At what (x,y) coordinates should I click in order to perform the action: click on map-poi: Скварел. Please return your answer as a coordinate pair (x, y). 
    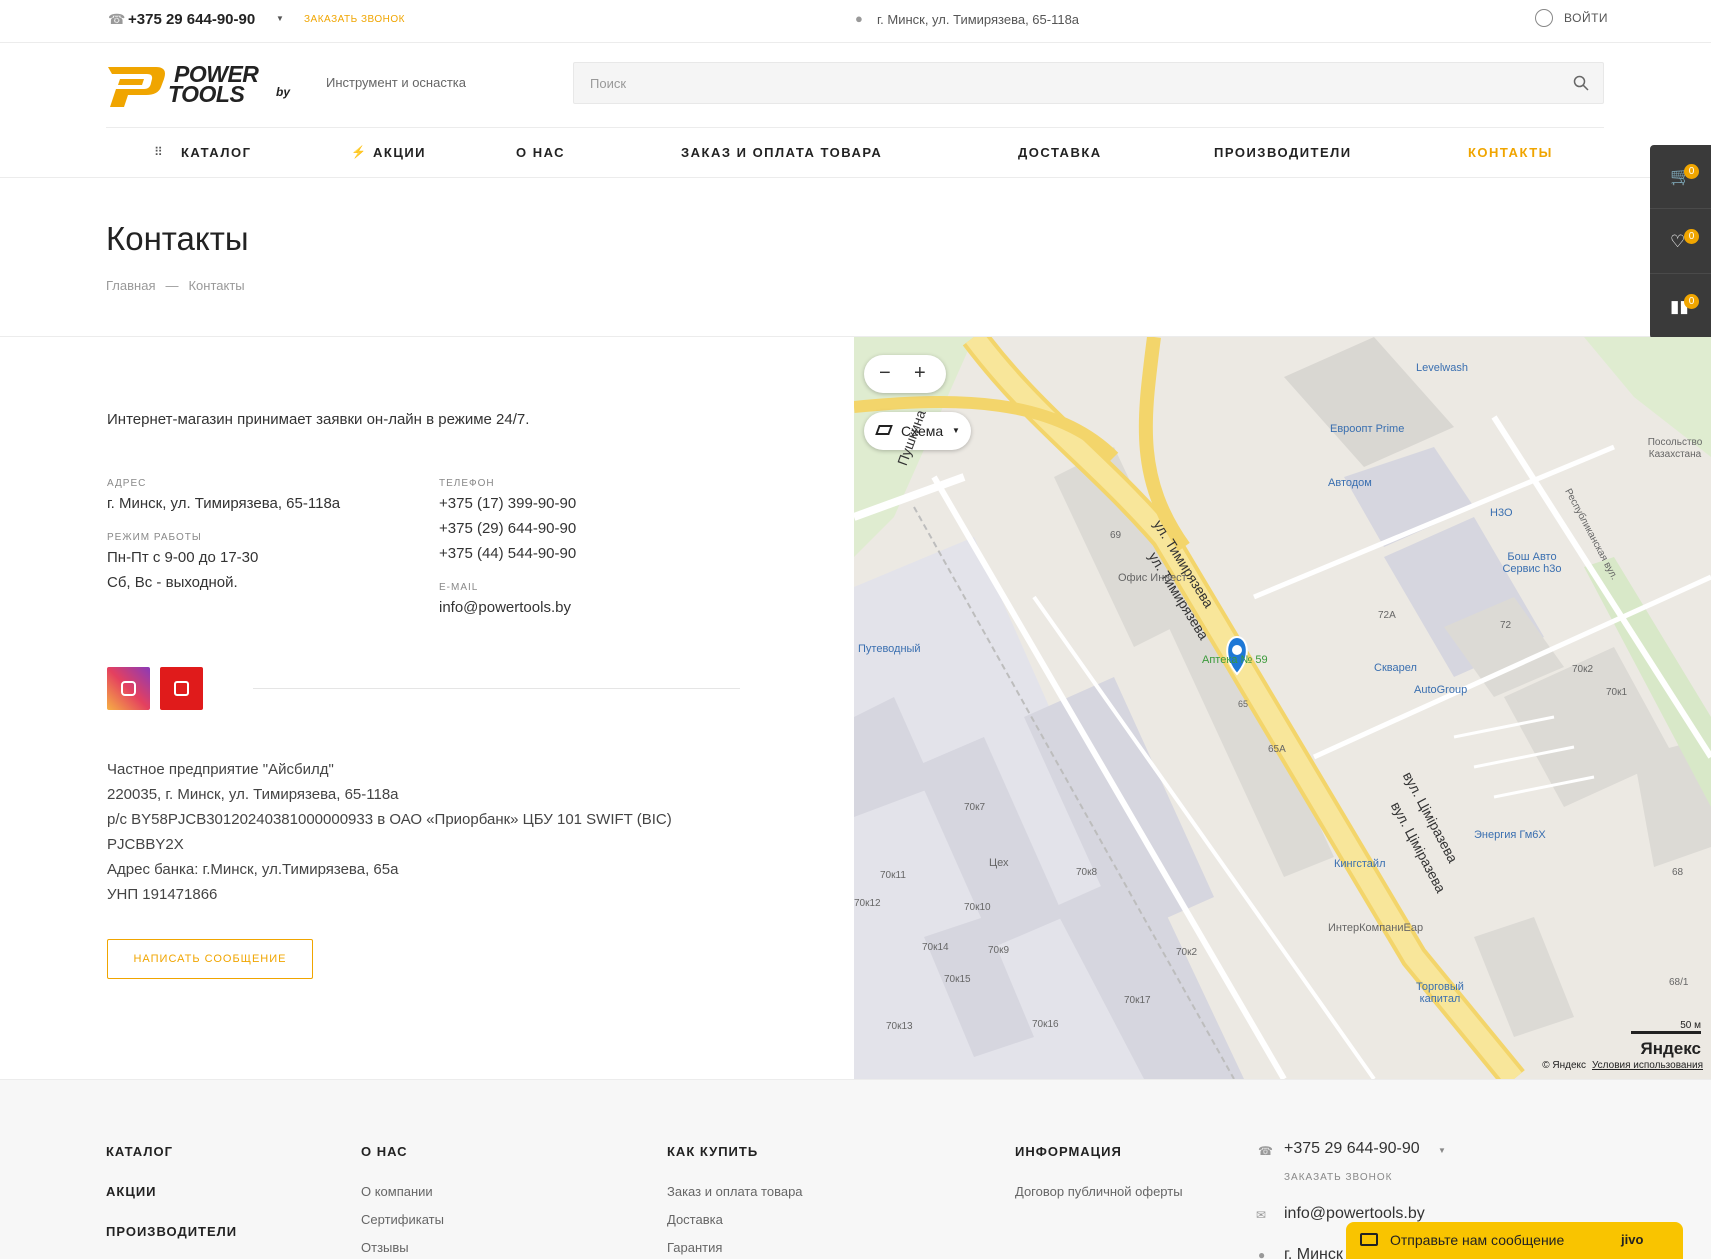
    Looking at the image, I should click on (1395, 668).